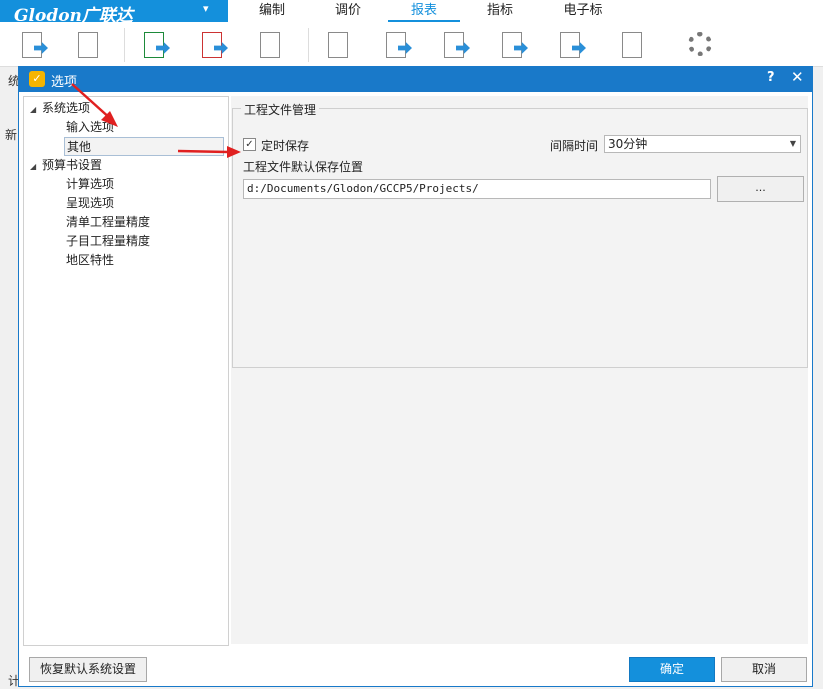 This screenshot has width=823, height=689. I want to click on tree-node-label: 其他, so click(79, 147).